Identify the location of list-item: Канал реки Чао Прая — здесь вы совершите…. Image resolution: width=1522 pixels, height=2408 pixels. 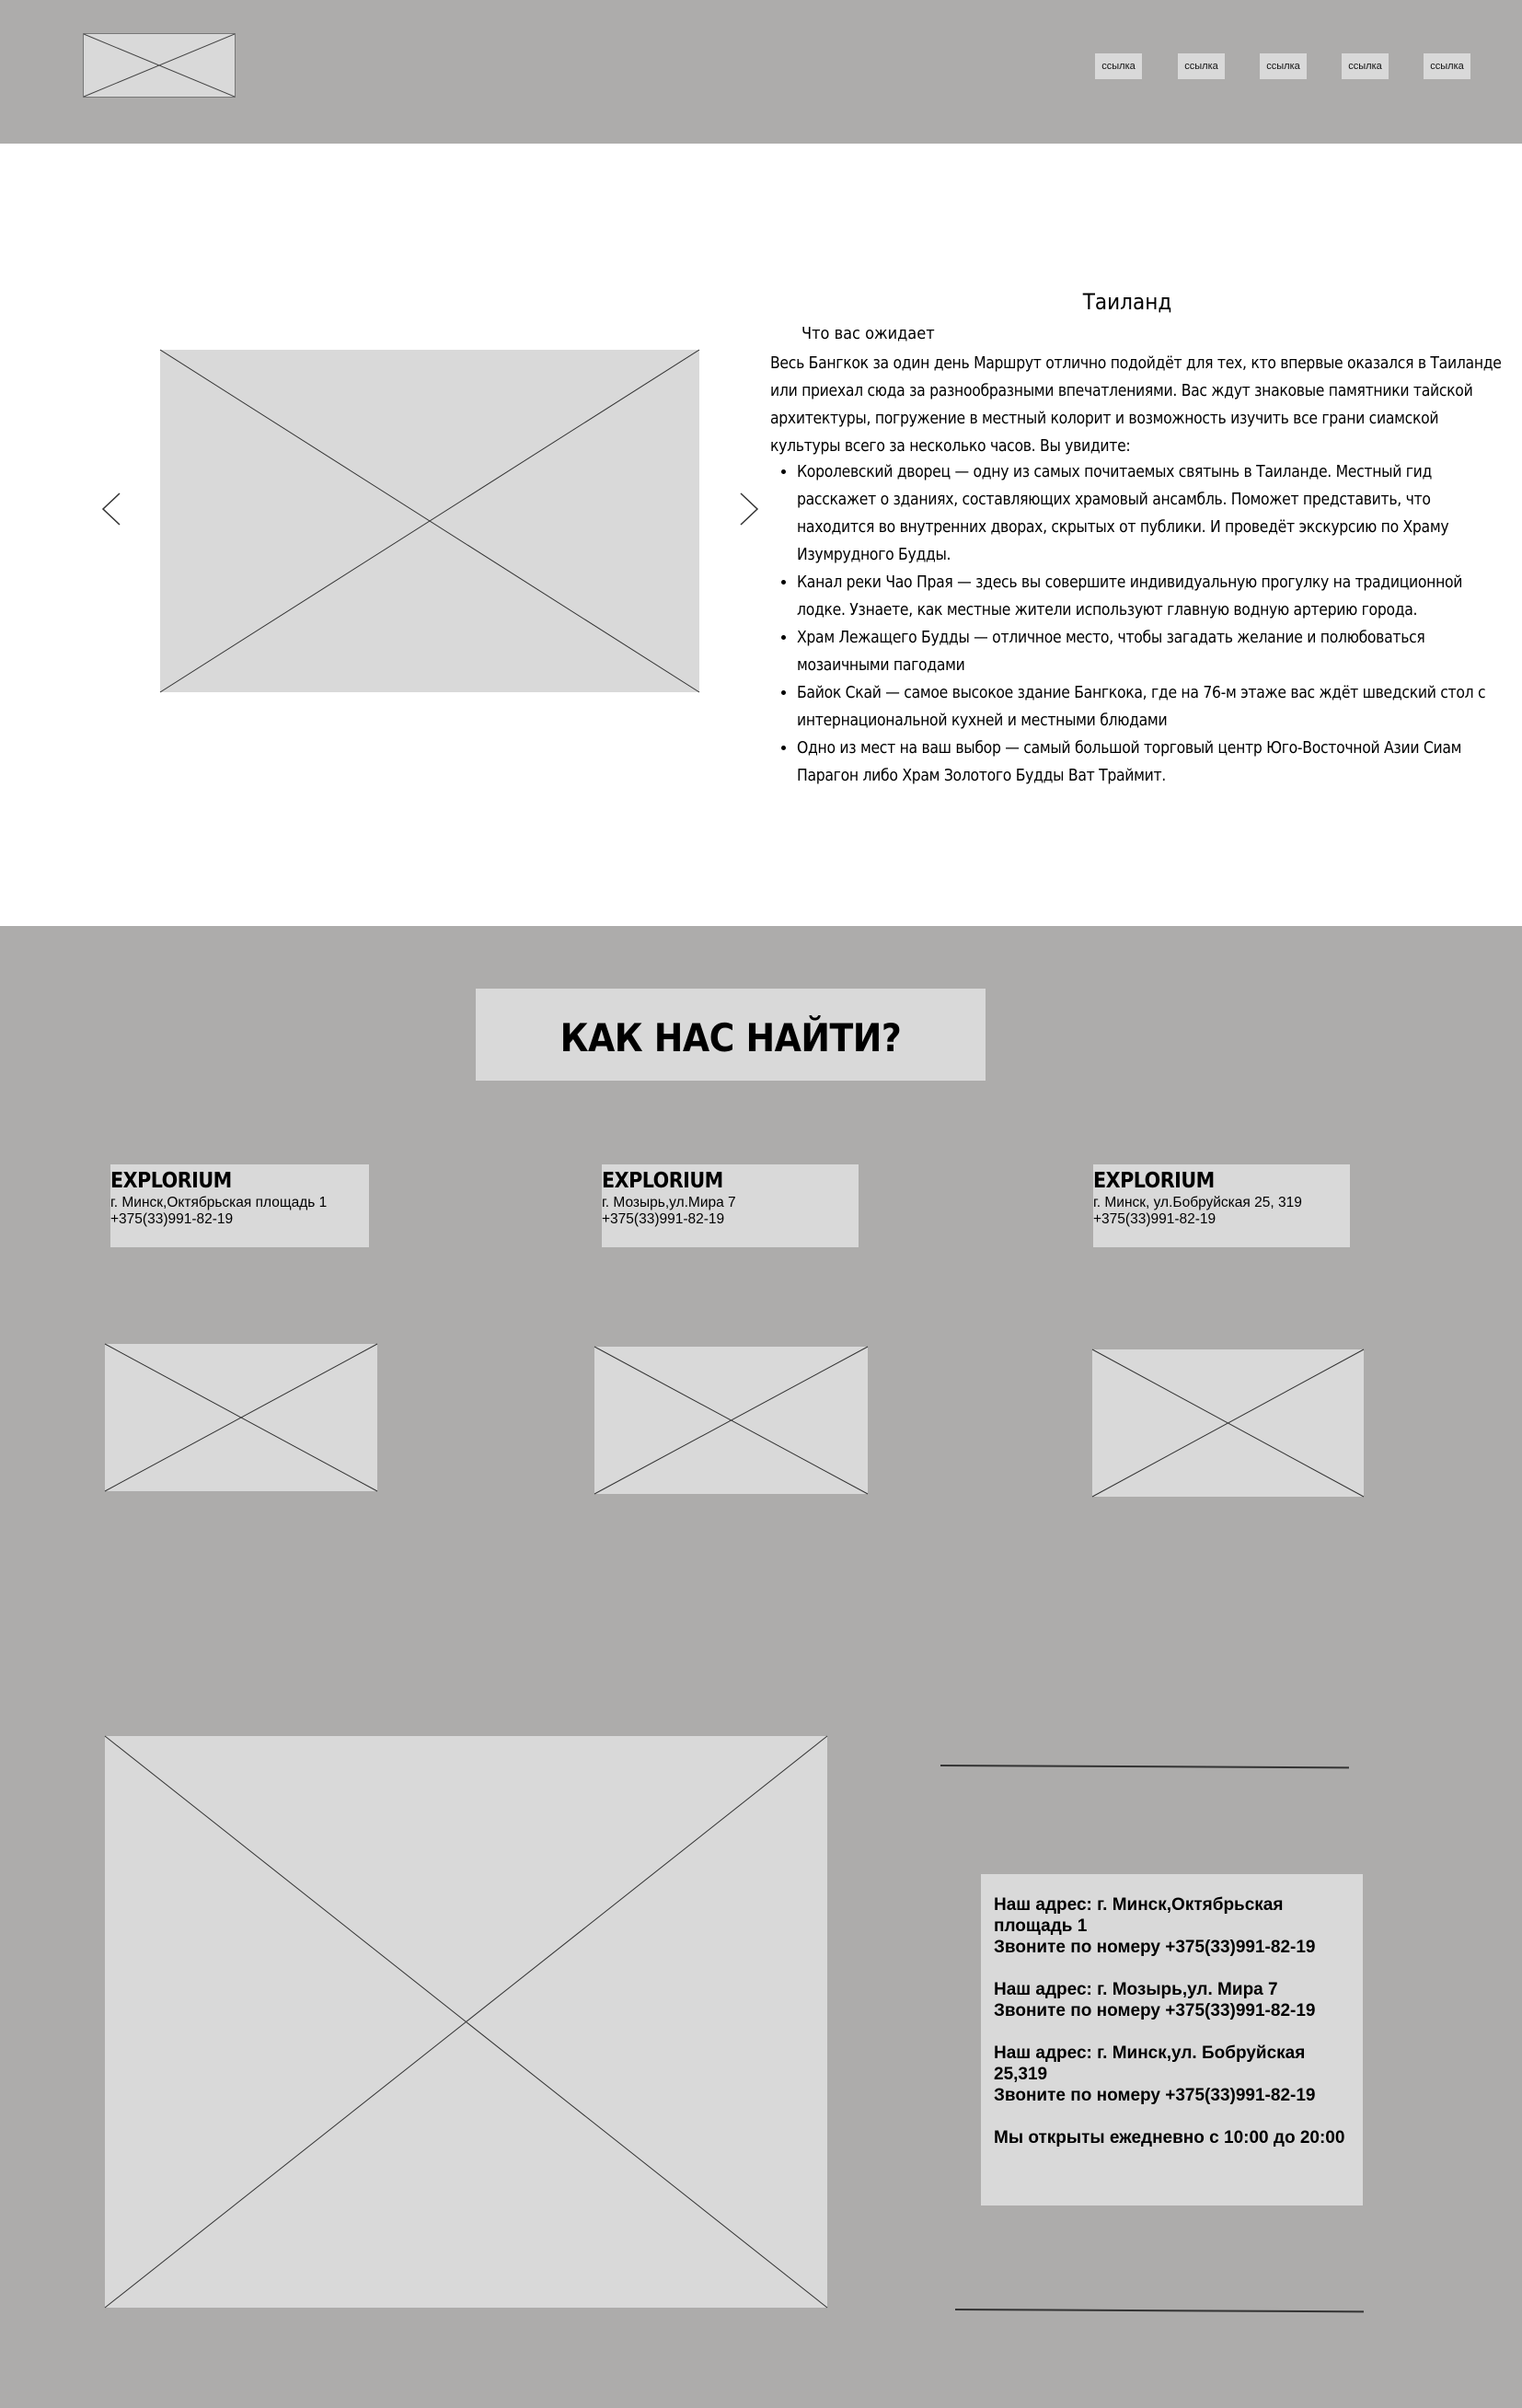
(1151, 596).